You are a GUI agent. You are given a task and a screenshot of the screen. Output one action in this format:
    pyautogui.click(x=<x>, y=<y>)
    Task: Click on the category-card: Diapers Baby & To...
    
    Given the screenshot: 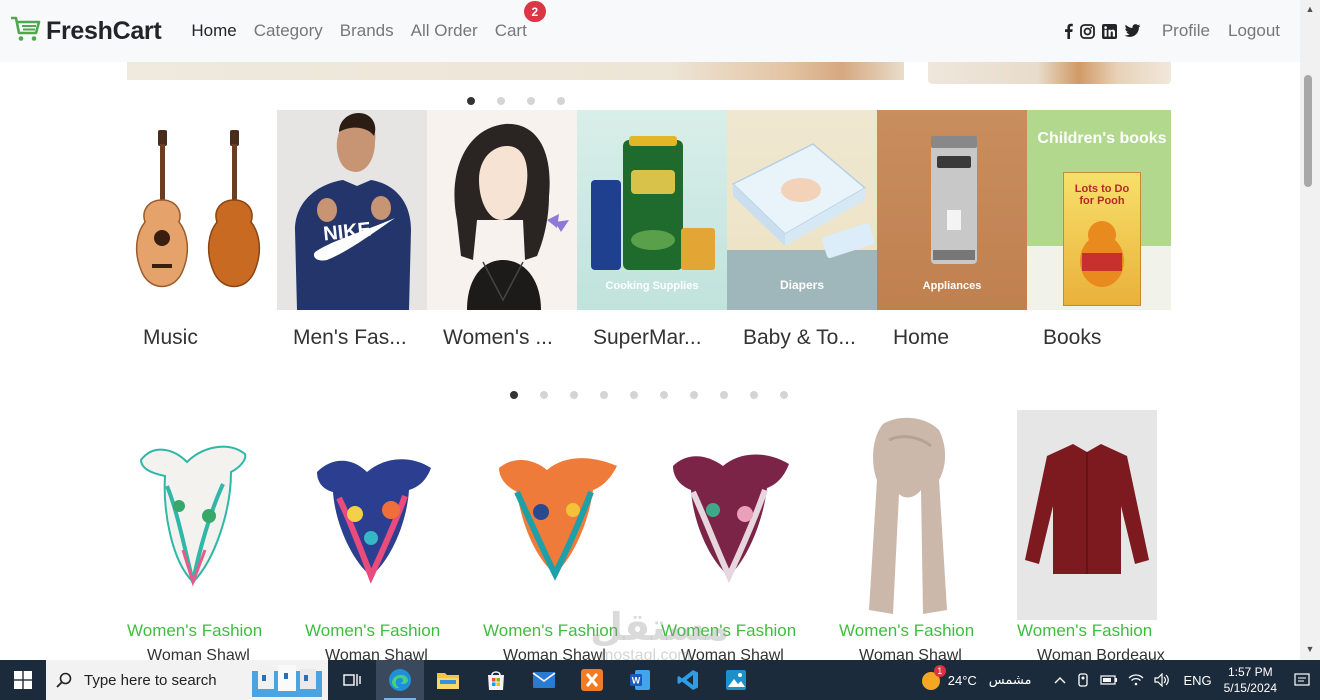 What is the action you would take?
    pyautogui.click(x=802, y=230)
    